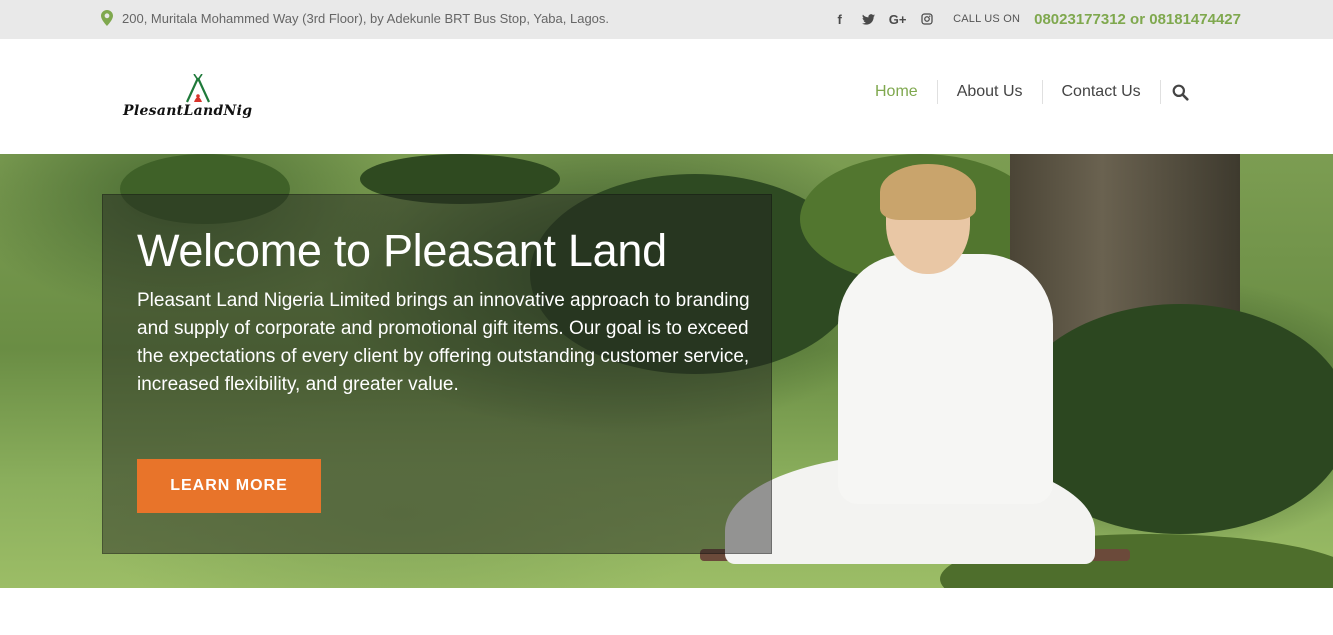 The width and height of the screenshot is (1333, 635). I want to click on search-icon, so click(1180, 92).